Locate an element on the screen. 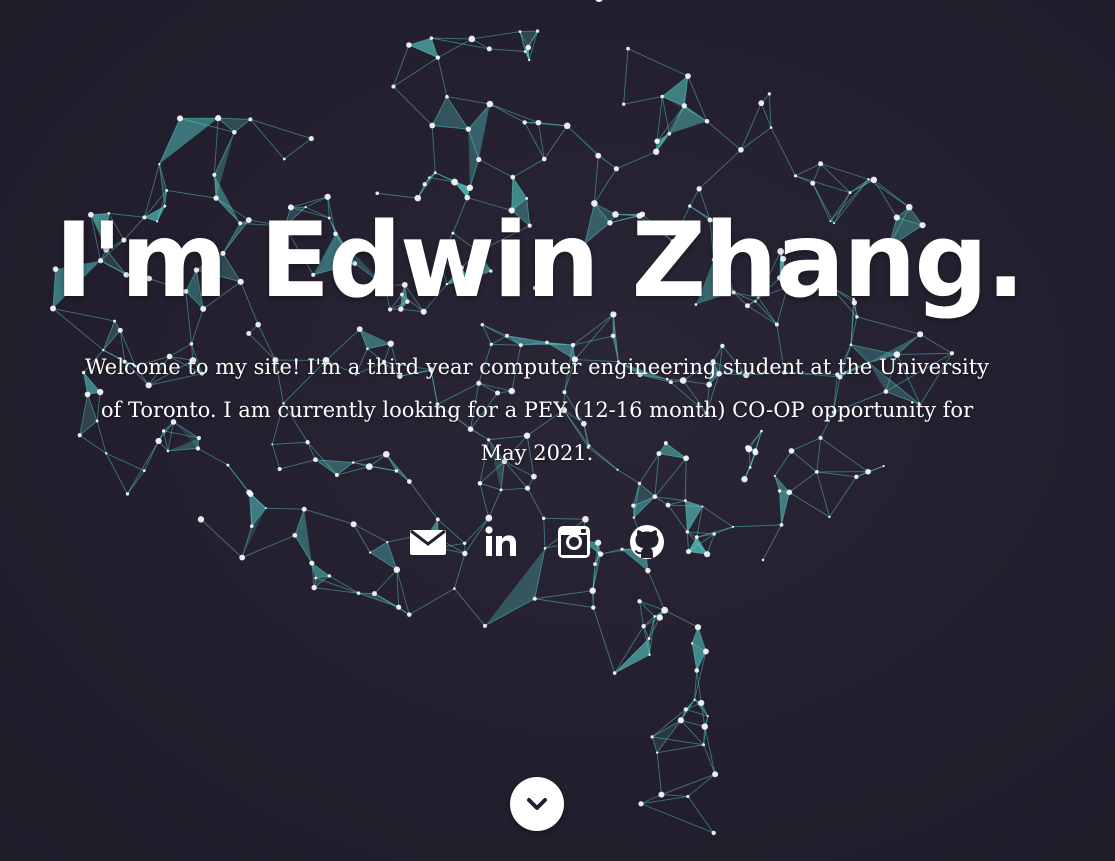 This screenshot has height=861, width=1115. email-link is located at coordinates (428, 542).